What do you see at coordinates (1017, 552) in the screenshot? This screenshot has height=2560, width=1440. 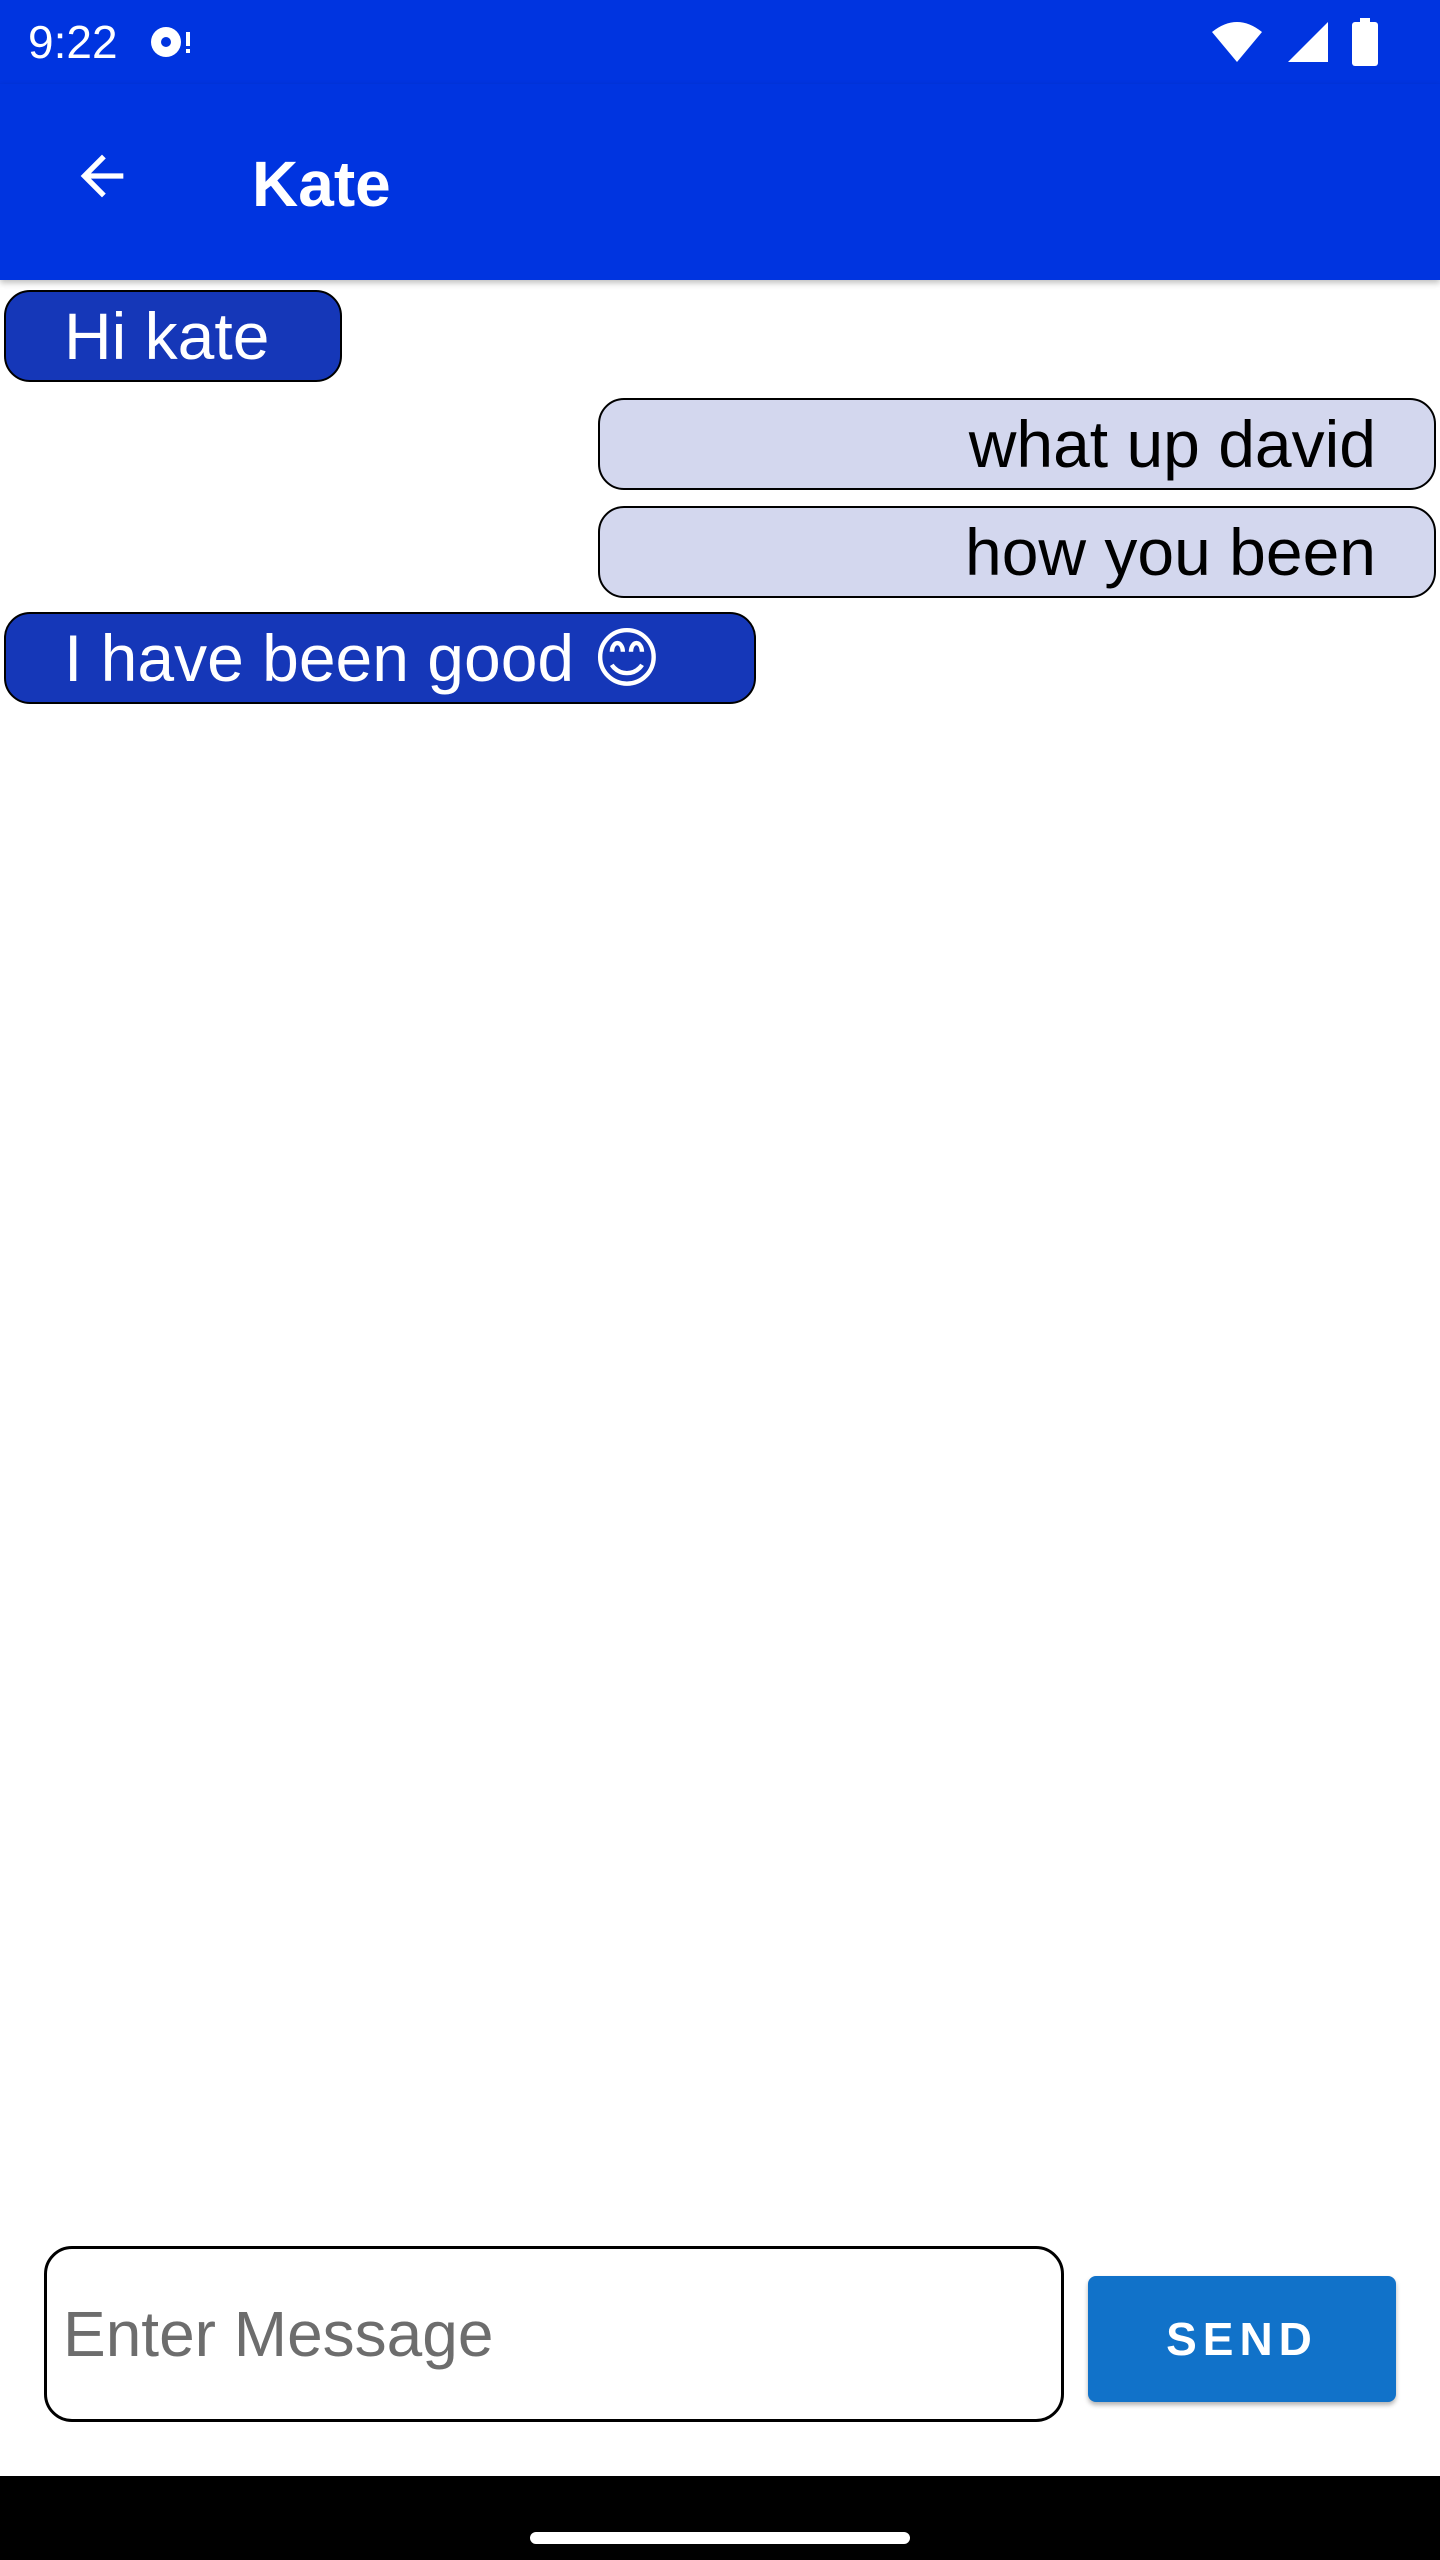 I see `message-bubble-sent: how you been` at bounding box center [1017, 552].